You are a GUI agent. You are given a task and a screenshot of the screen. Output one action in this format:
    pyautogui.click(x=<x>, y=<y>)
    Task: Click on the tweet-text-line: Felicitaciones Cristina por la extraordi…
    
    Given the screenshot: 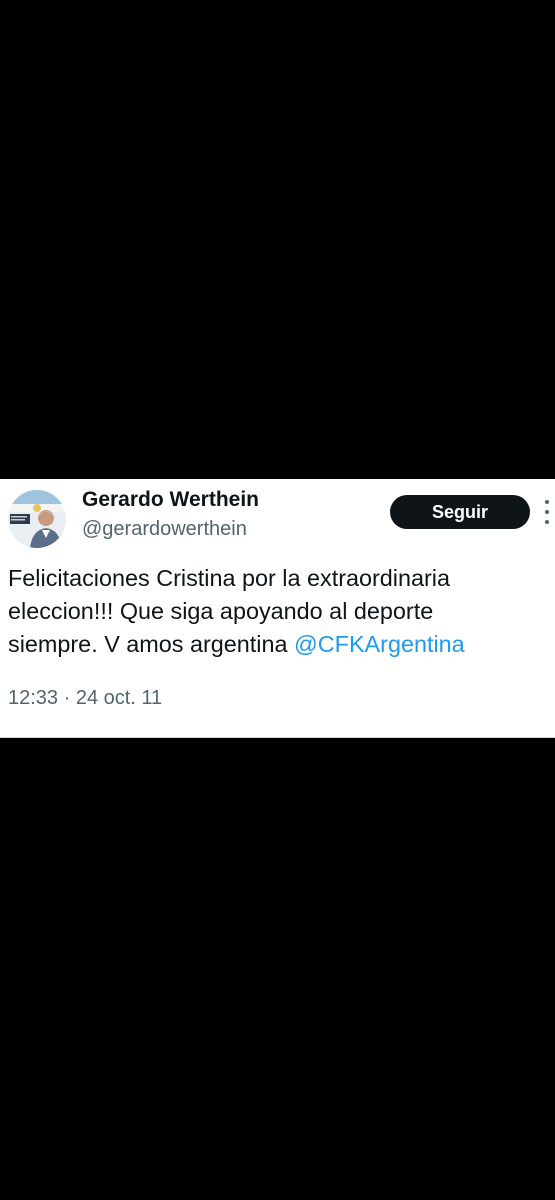 What is the action you would take?
    pyautogui.click(x=229, y=578)
    